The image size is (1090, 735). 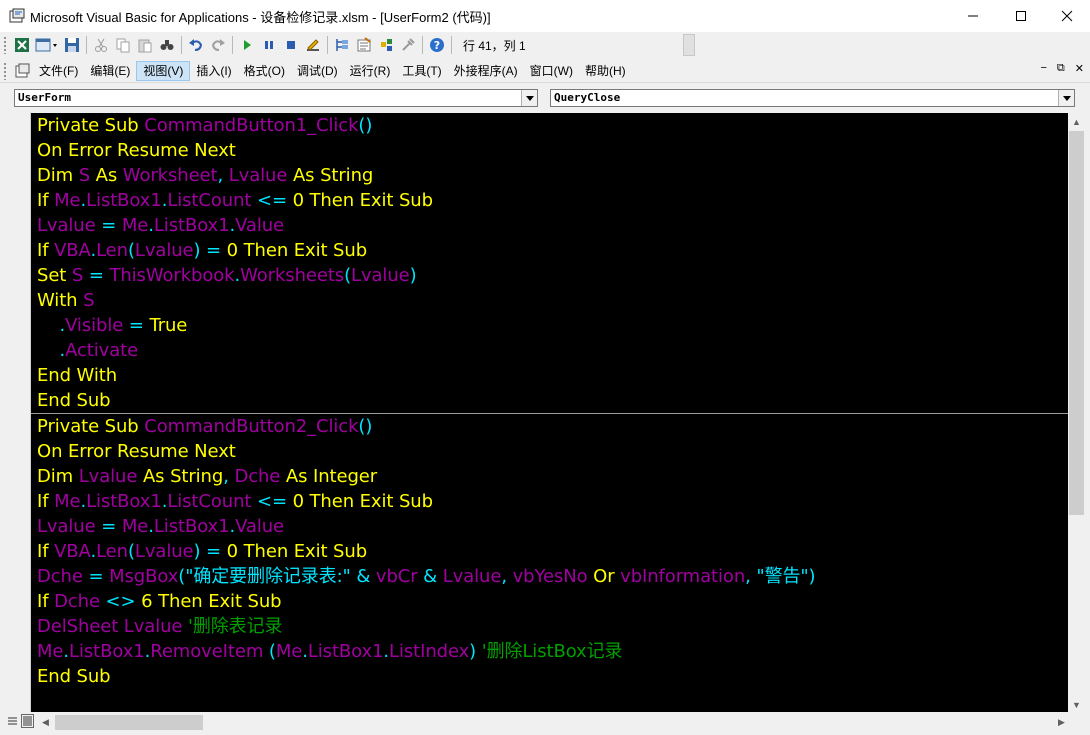 What do you see at coordinates (552, 275) in the screenshot?
I see `code-line: Set S = ThisWorkbook.Worksheets(Lvalue)` at bounding box center [552, 275].